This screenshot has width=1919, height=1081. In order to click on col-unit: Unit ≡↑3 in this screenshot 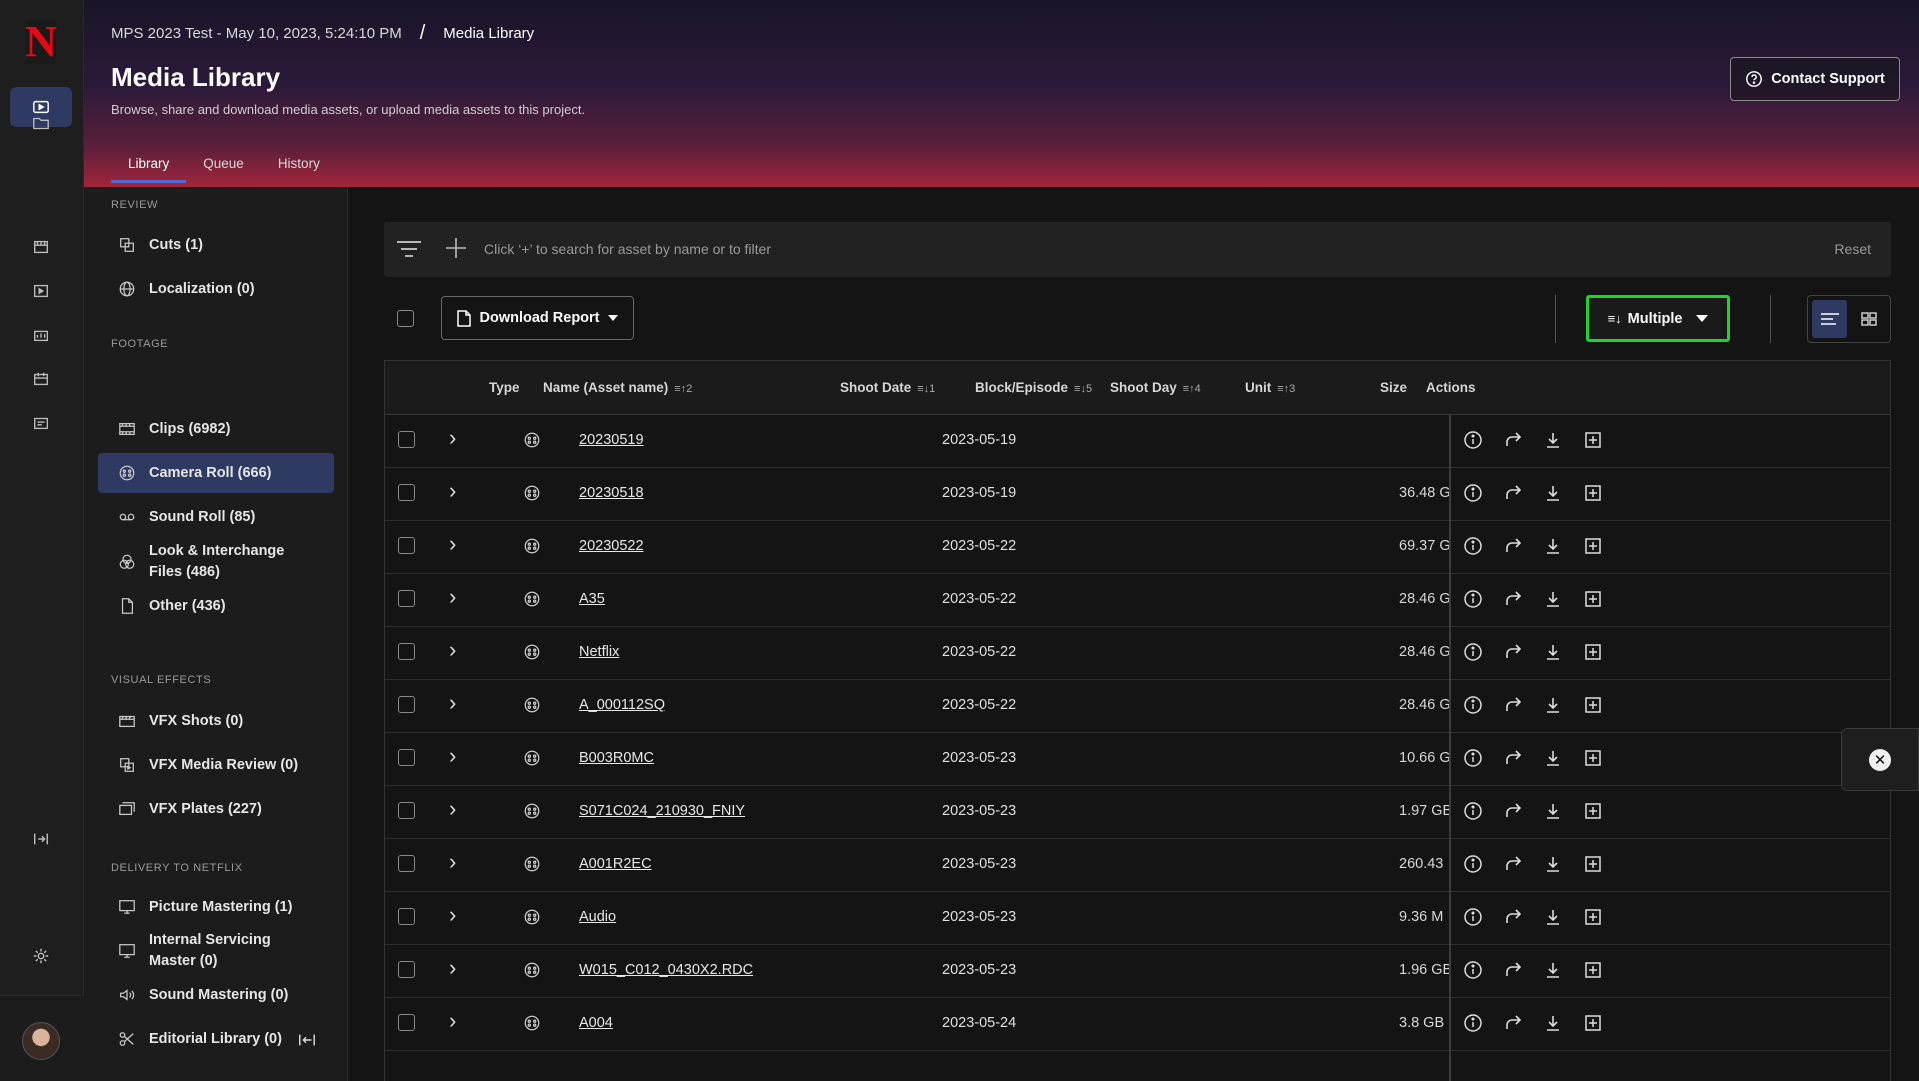, I will do `click(1270, 387)`.